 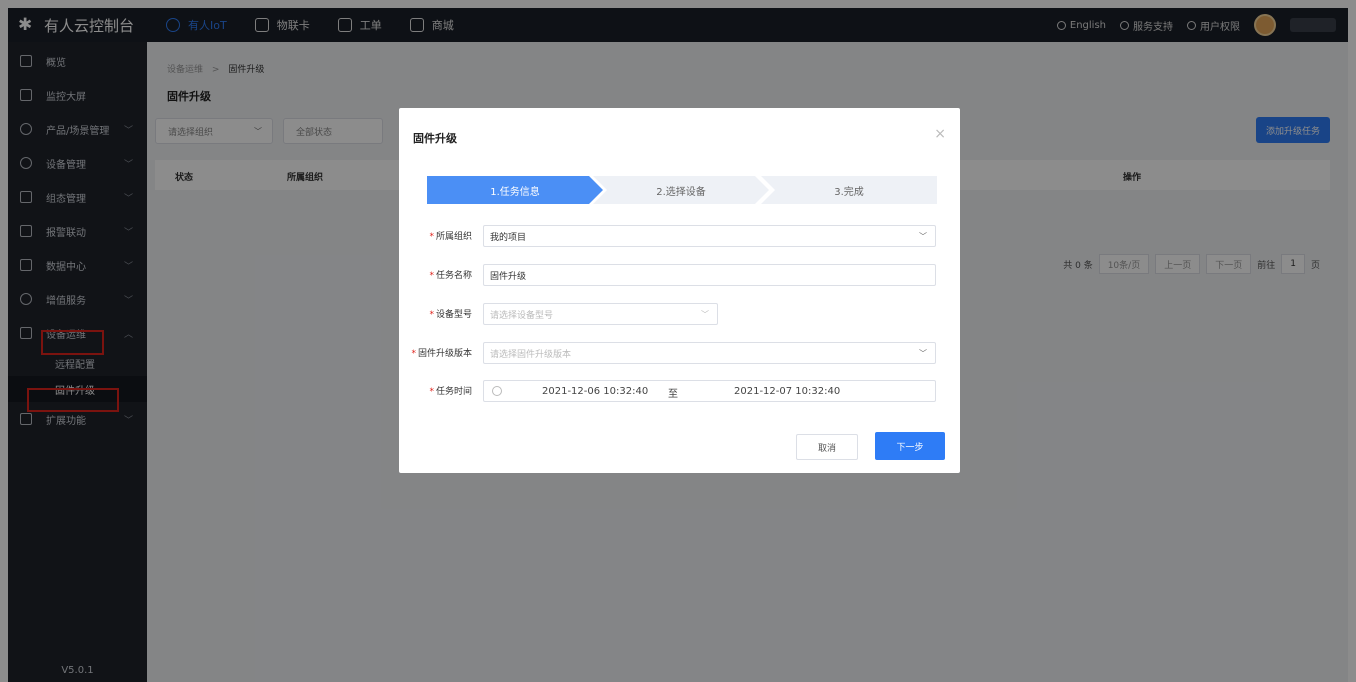 I want to click on end-time-value: 2021-12-07 10:32:40, so click(x=787, y=391).